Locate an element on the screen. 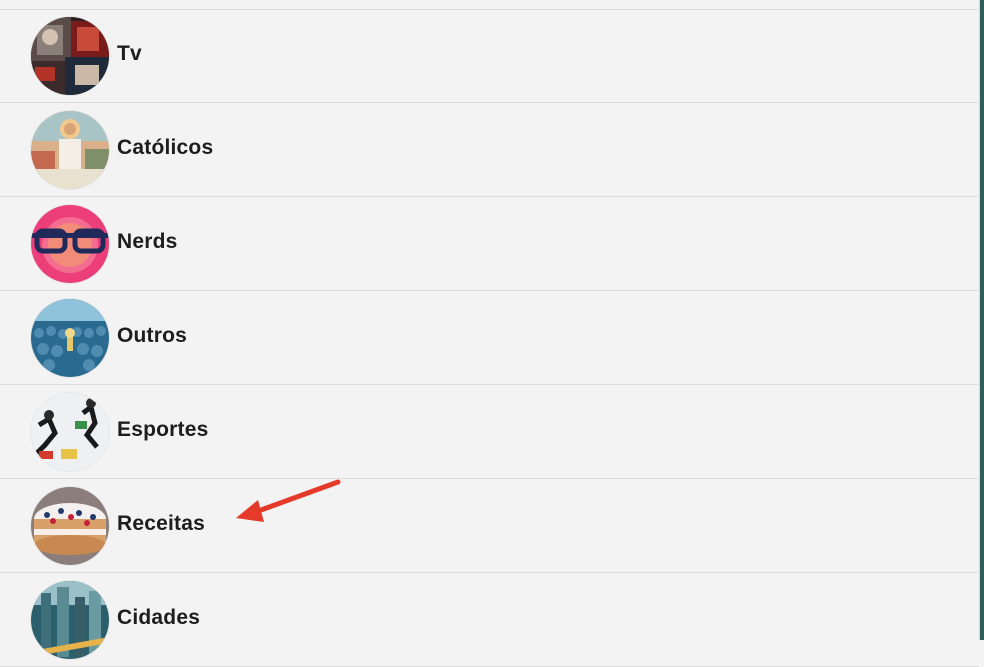 The width and height of the screenshot is (984, 667). cake-avatar-icon is located at coordinates (70, 526).